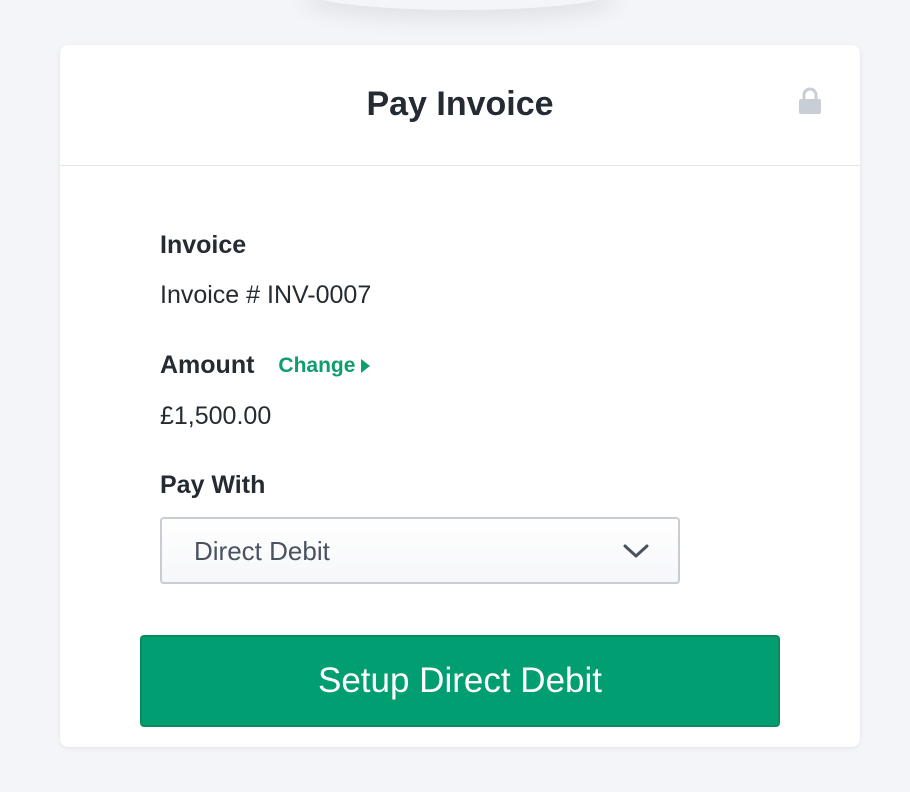  I want to click on caret-right-icon, so click(366, 366).